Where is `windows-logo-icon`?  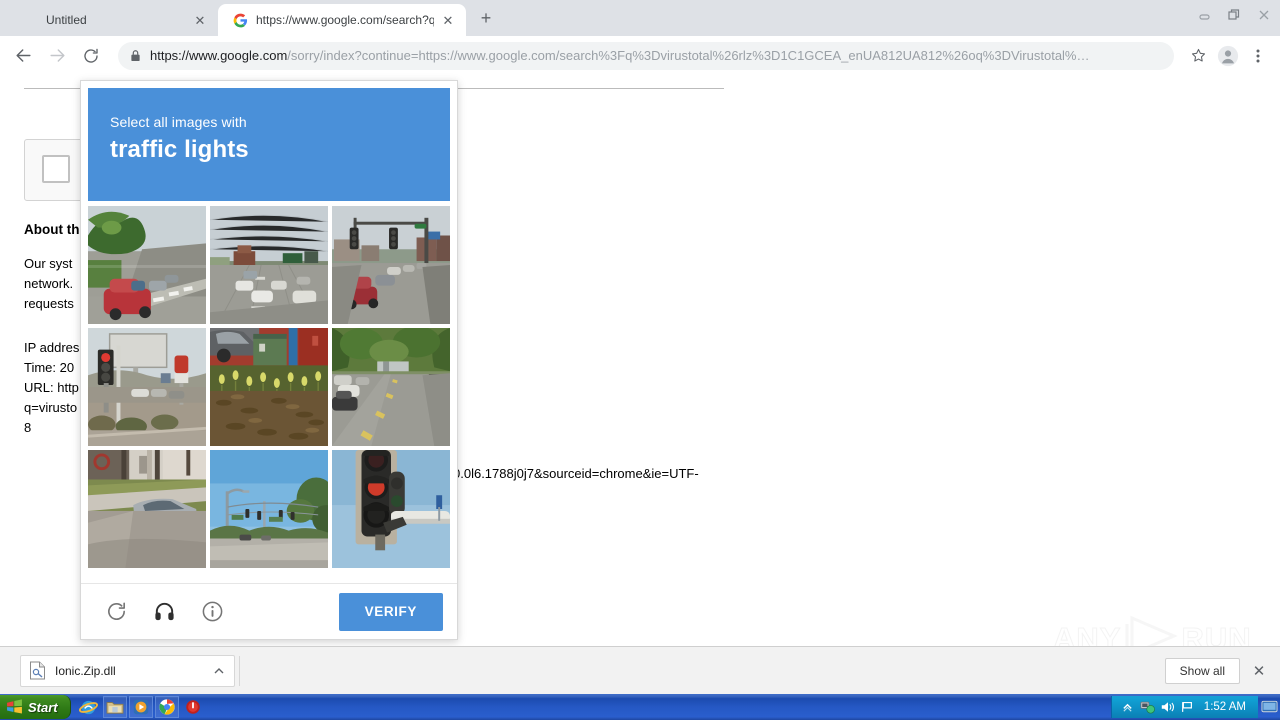 windows-logo-icon is located at coordinates (15, 707).